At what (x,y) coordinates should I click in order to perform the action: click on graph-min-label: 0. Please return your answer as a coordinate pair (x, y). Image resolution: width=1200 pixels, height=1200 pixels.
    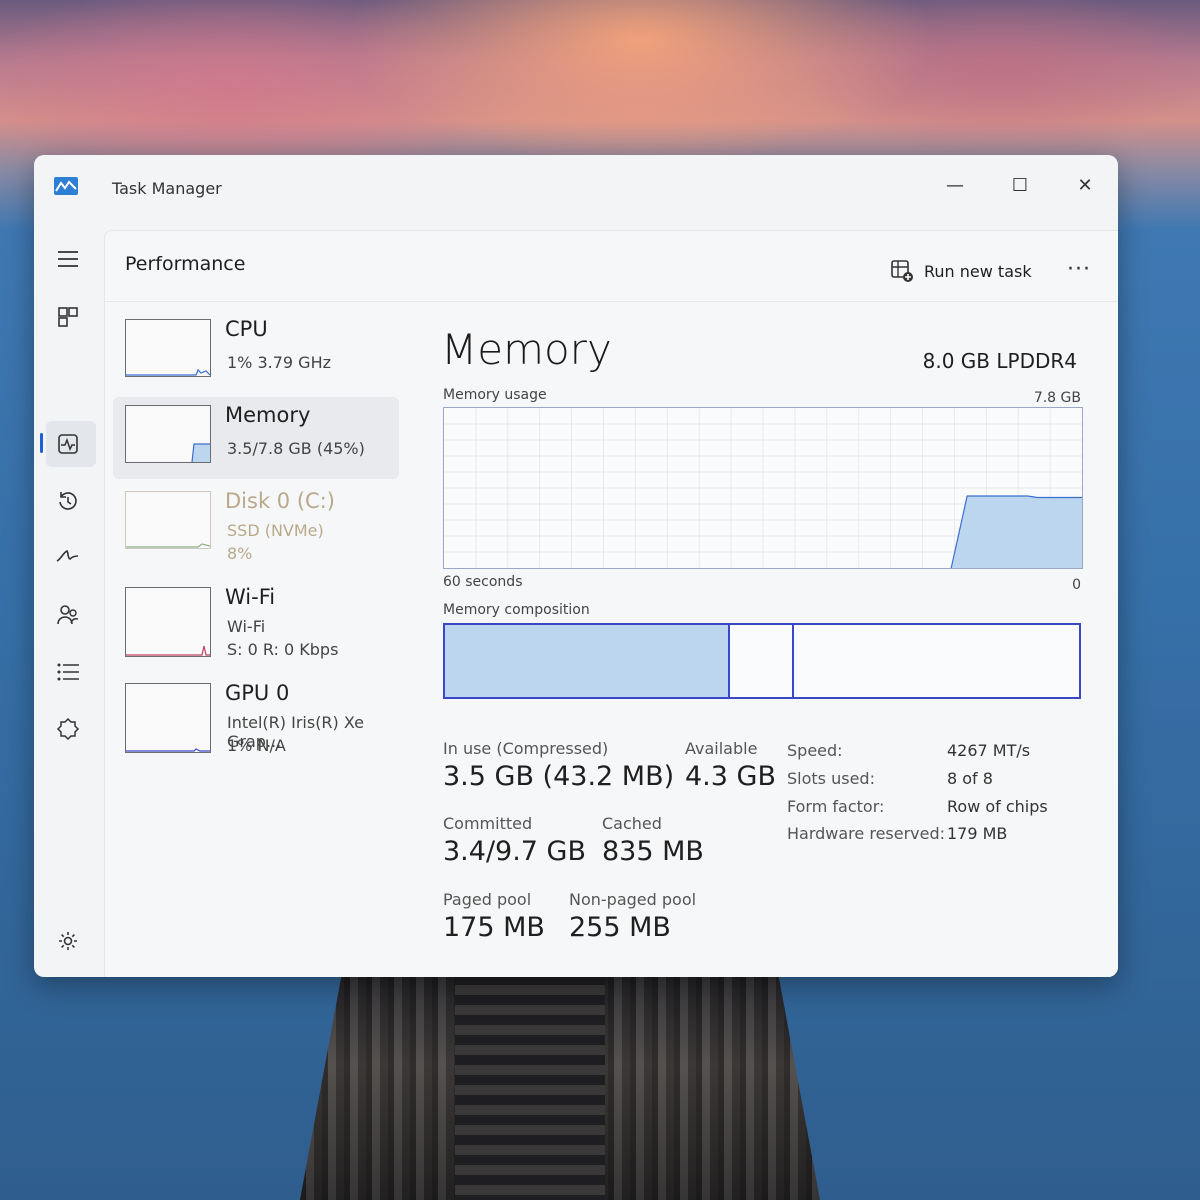
    Looking at the image, I should click on (1076, 585).